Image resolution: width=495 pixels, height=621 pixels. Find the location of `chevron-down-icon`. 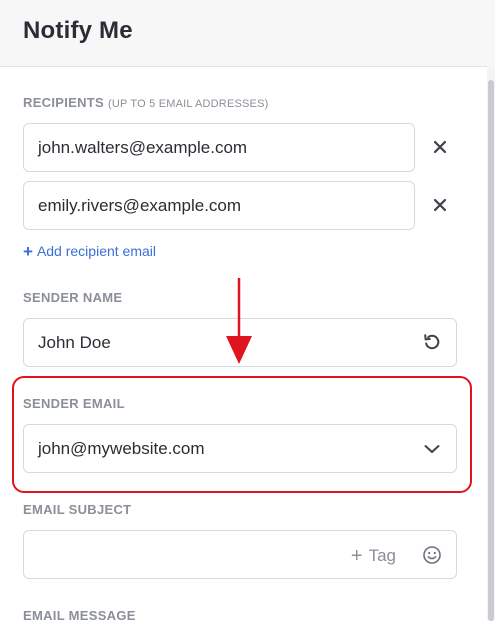

chevron-down-icon is located at coordinates (432, 449).